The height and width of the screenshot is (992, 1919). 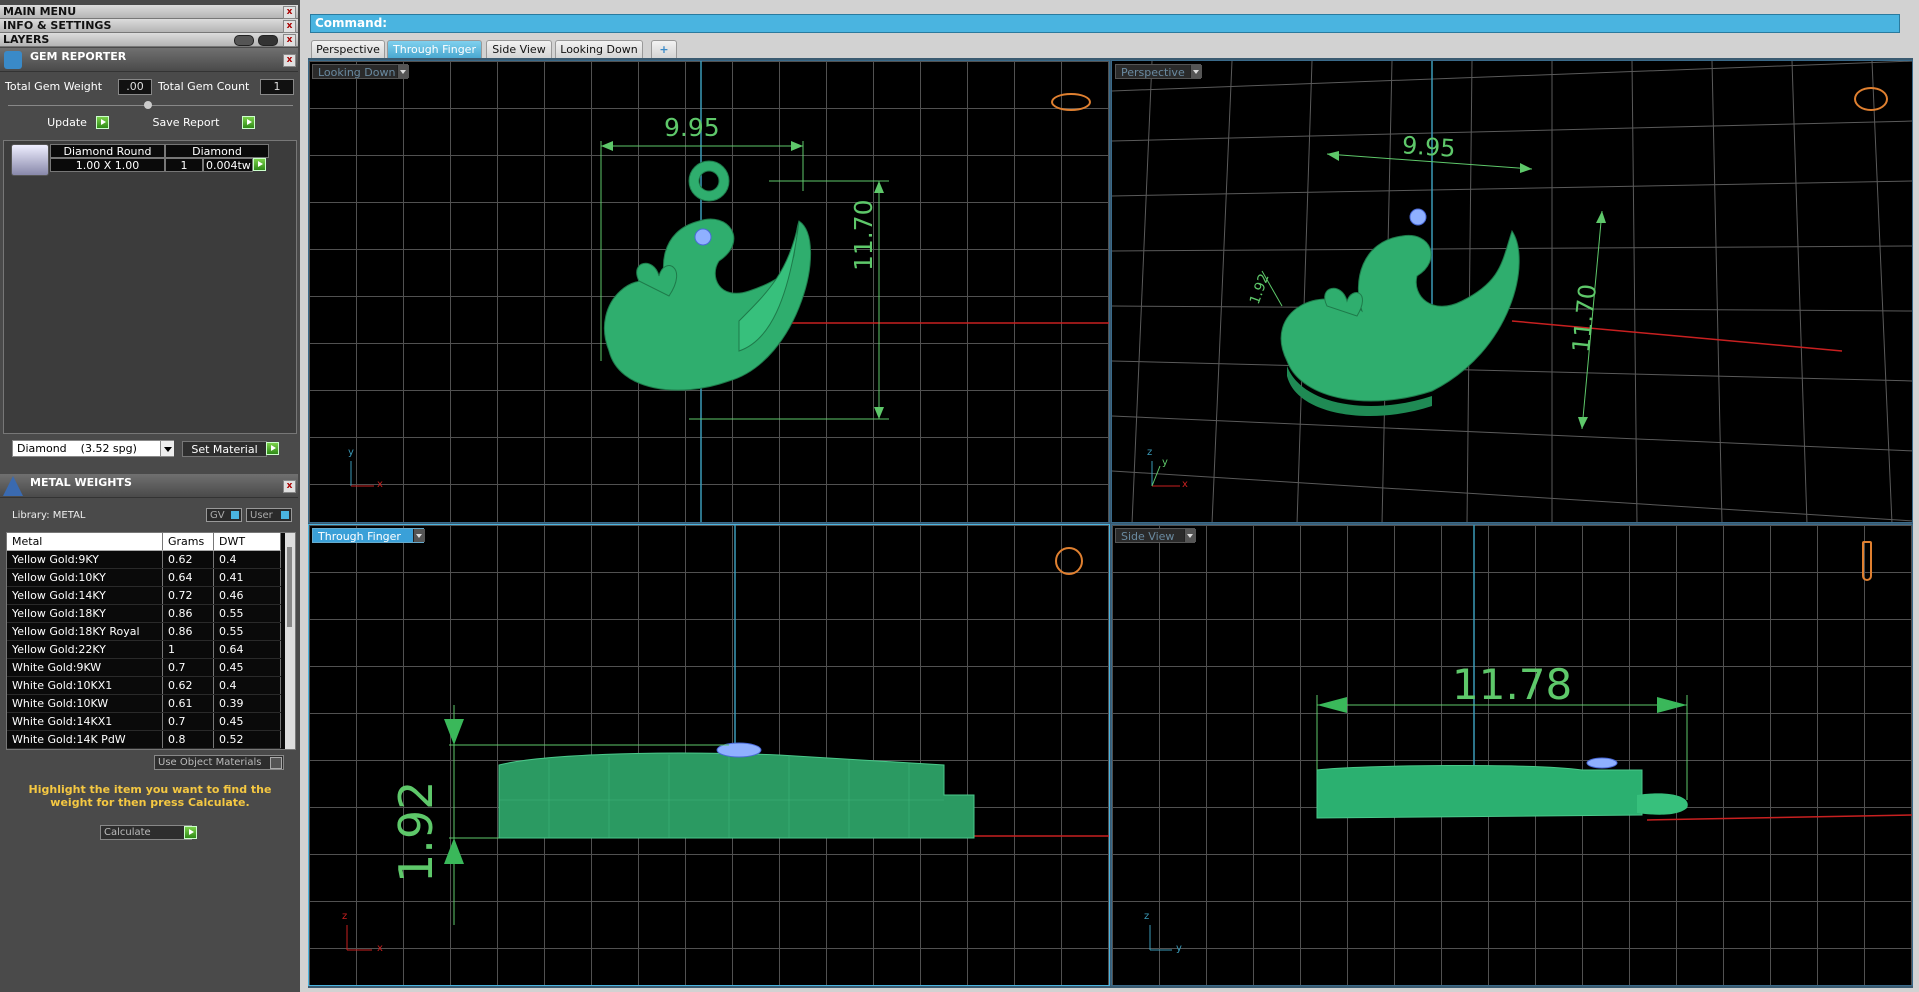 What do you see at coordinates (144, 613) in the screenshot?
I see `table-row: Yellow Gold:18KY 0.86 0.55` at bounding box center [144, 613].